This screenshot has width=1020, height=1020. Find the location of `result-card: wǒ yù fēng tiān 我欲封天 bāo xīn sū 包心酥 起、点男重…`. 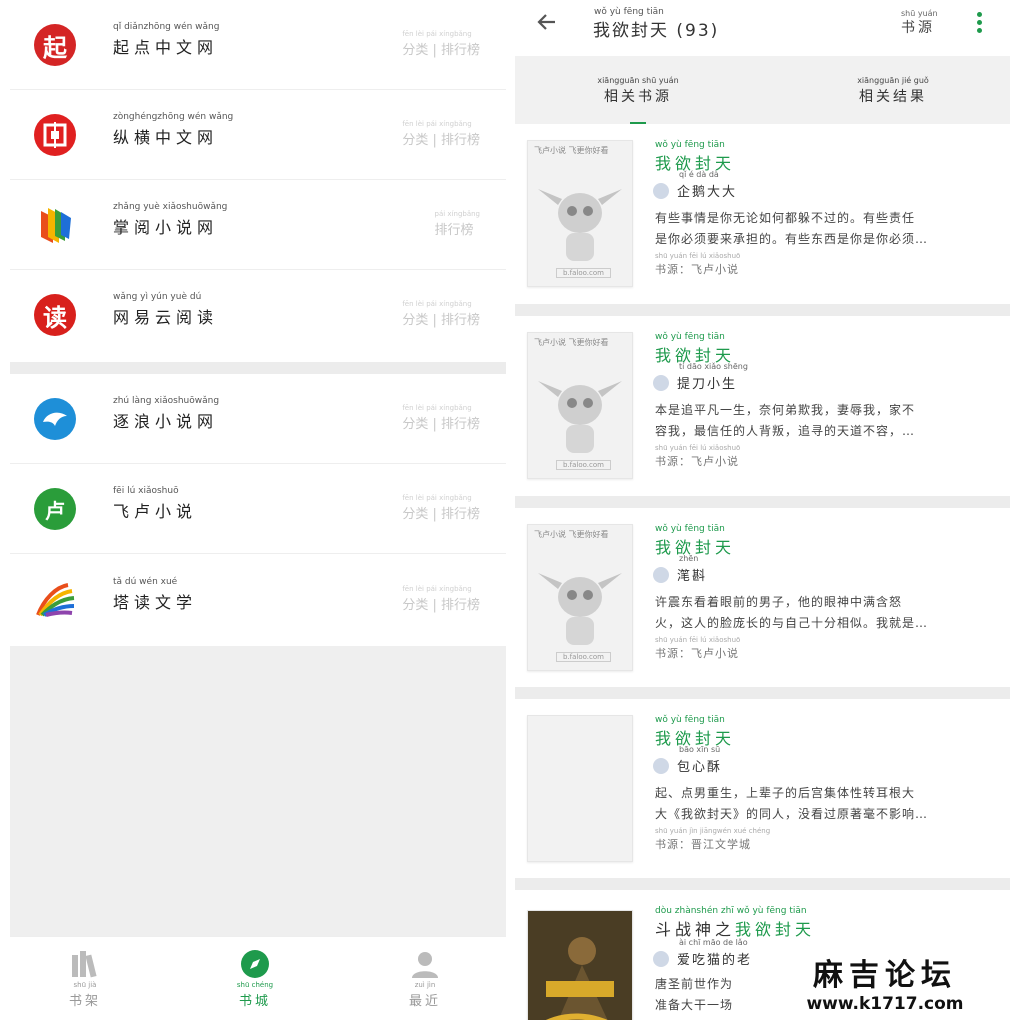

result-card: wǒ yù fēng tiān 我欲封天 bāo xīn sū 包心酥 起、点男重… is located at coordinates (762, 788).